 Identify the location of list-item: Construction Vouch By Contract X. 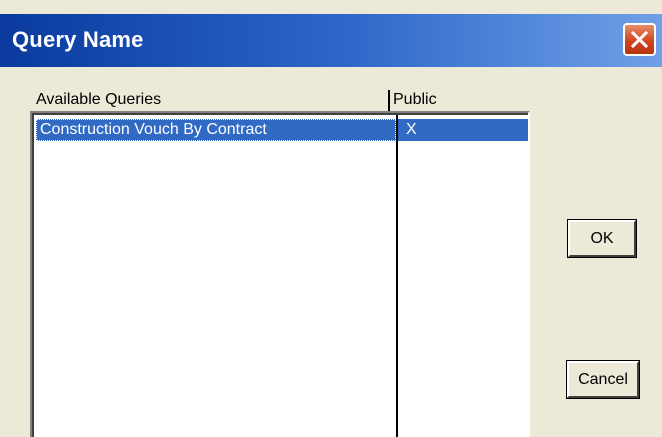
(282, 130).